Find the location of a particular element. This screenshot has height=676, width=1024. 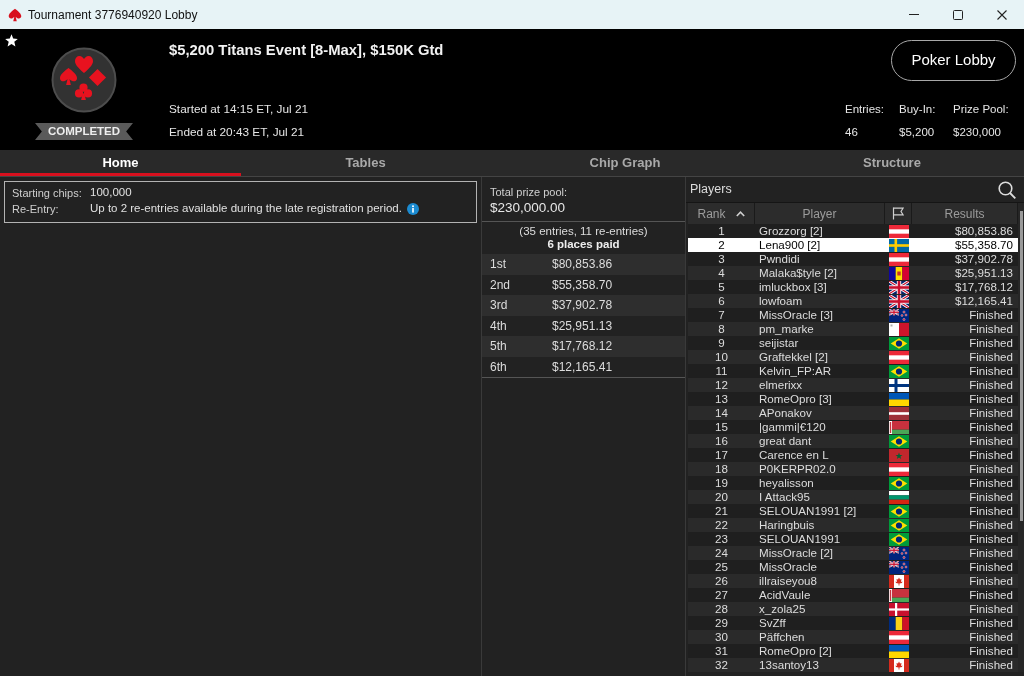

search-icon is located at coordinates (1007, 189).